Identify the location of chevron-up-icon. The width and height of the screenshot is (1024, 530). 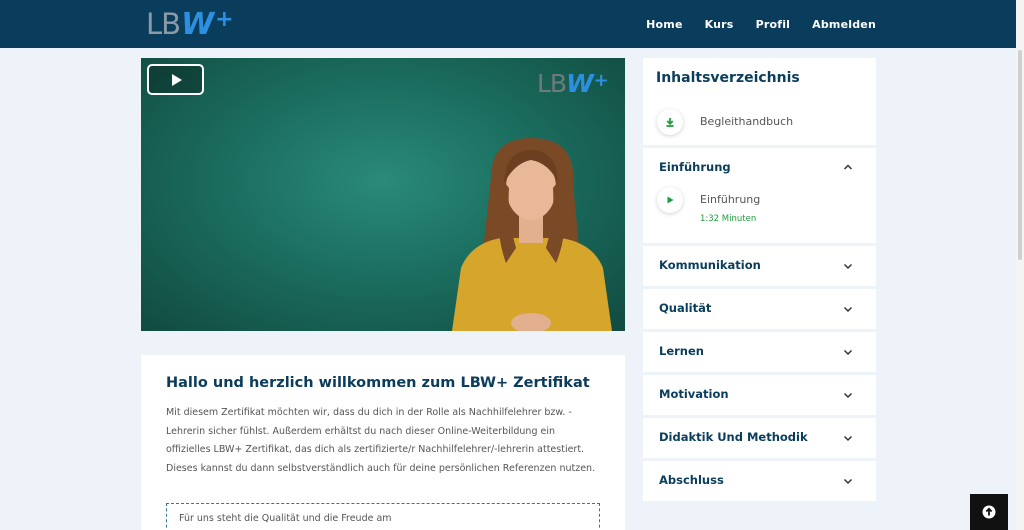
(848, 167).